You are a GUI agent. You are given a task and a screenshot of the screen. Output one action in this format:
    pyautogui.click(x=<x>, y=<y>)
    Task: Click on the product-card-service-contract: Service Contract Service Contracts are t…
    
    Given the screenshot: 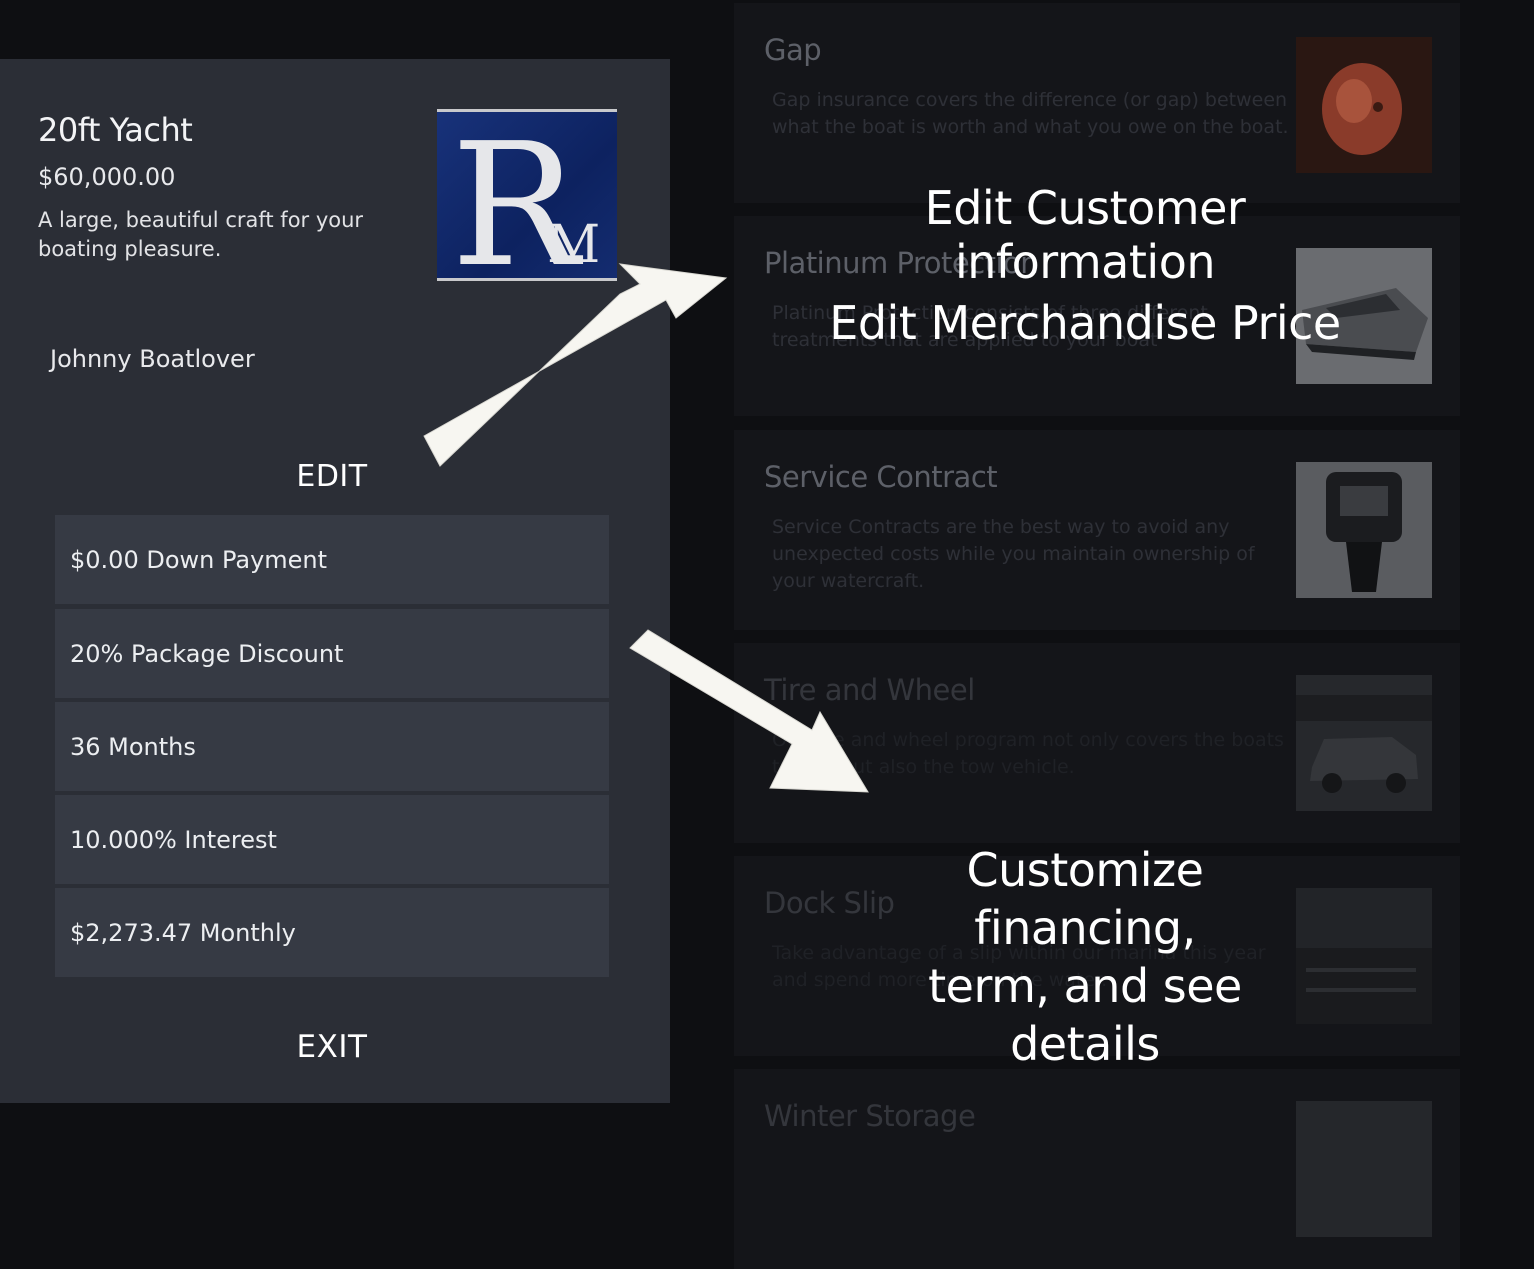 What is the action you would take?
    pyautogui.click(x=1097, y=530)
    